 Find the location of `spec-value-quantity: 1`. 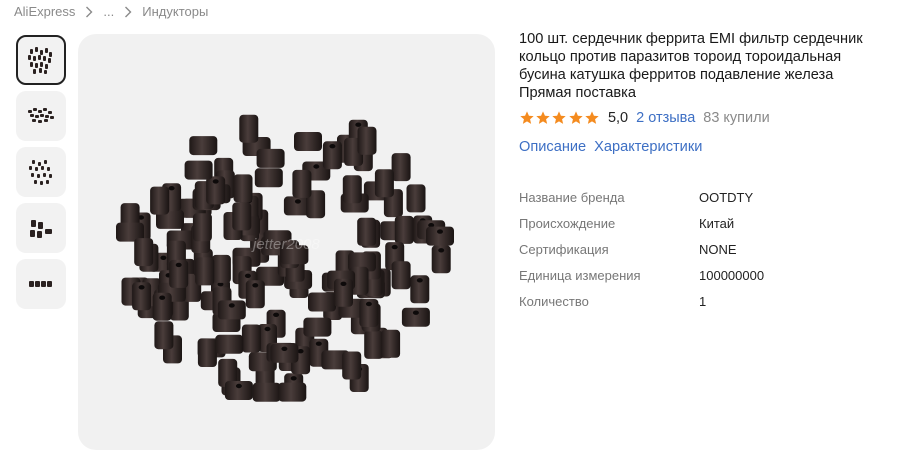

spec-value-quantity: 1 is located at coordinates (703, 301).